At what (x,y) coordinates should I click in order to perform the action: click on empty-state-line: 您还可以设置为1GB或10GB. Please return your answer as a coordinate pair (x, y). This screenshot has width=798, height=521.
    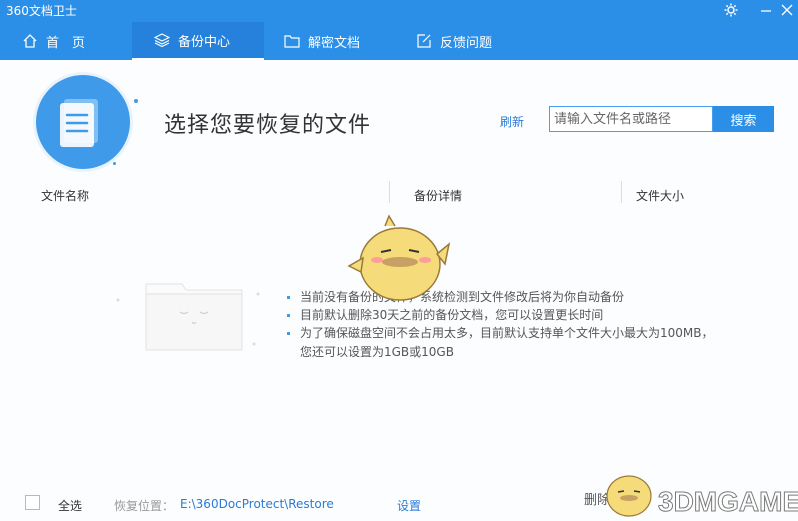
    Looking at the image, I should click on (377, 352).